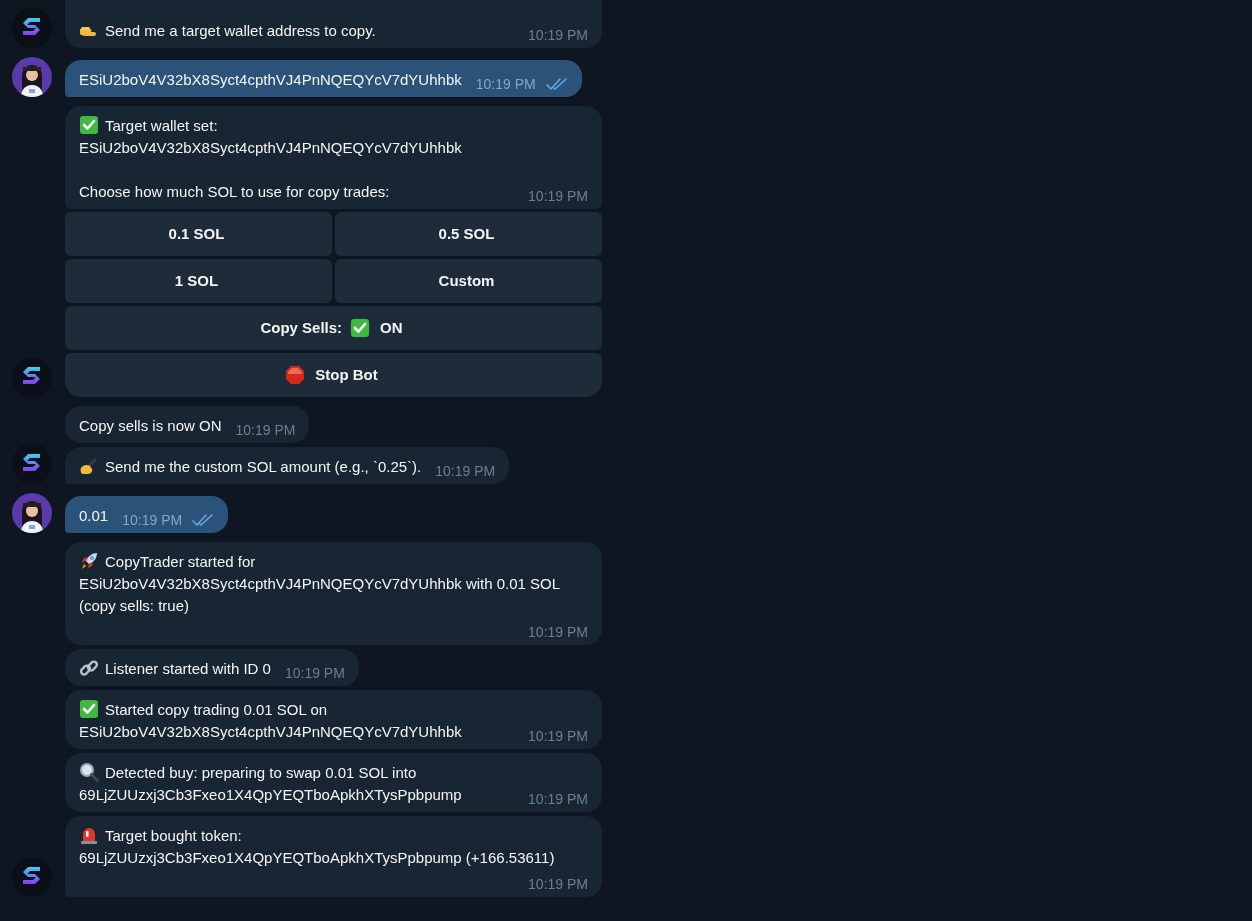 Image resolution: width=1252 pixels, height=921 pixels. Describe the element at coordinates (198, 234) in the screenshot. I see `keyboard-button: 0.1 SOL` at that location.